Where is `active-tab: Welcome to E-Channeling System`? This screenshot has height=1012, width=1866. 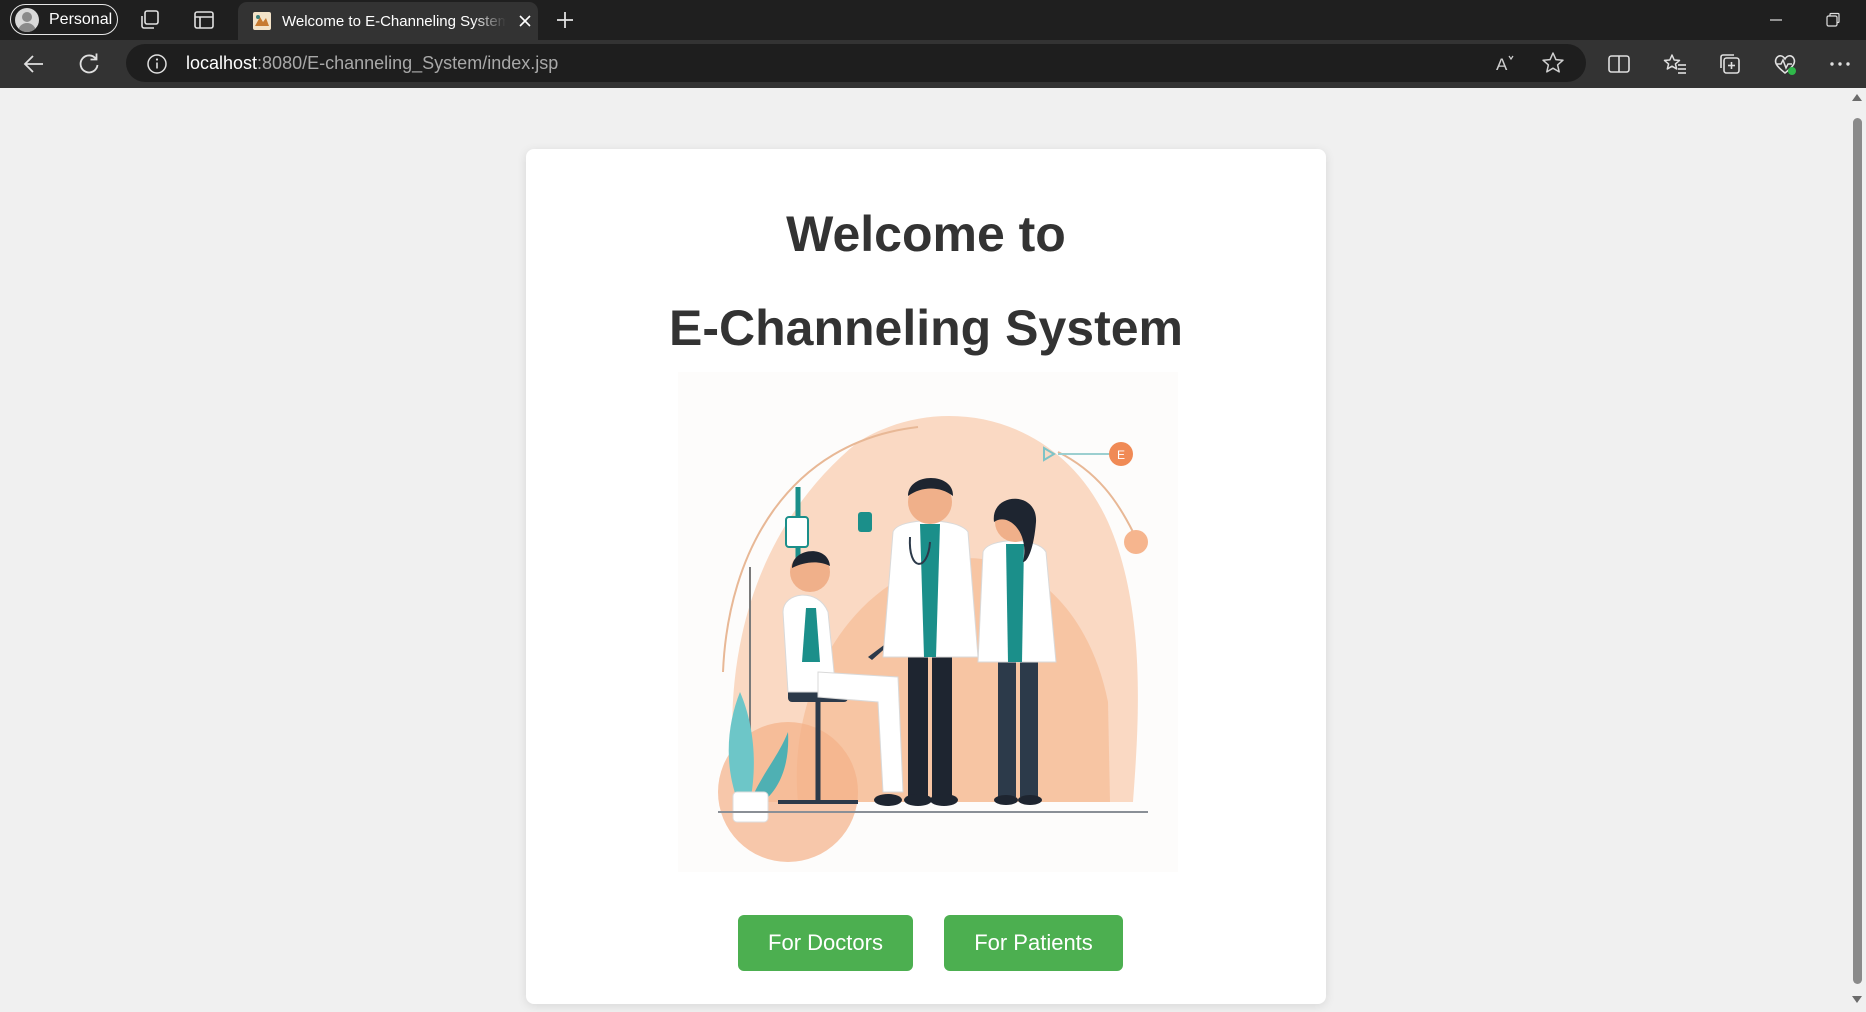
active-tab: Welcome to E-Channeling System is located at coordinates (388, 21).